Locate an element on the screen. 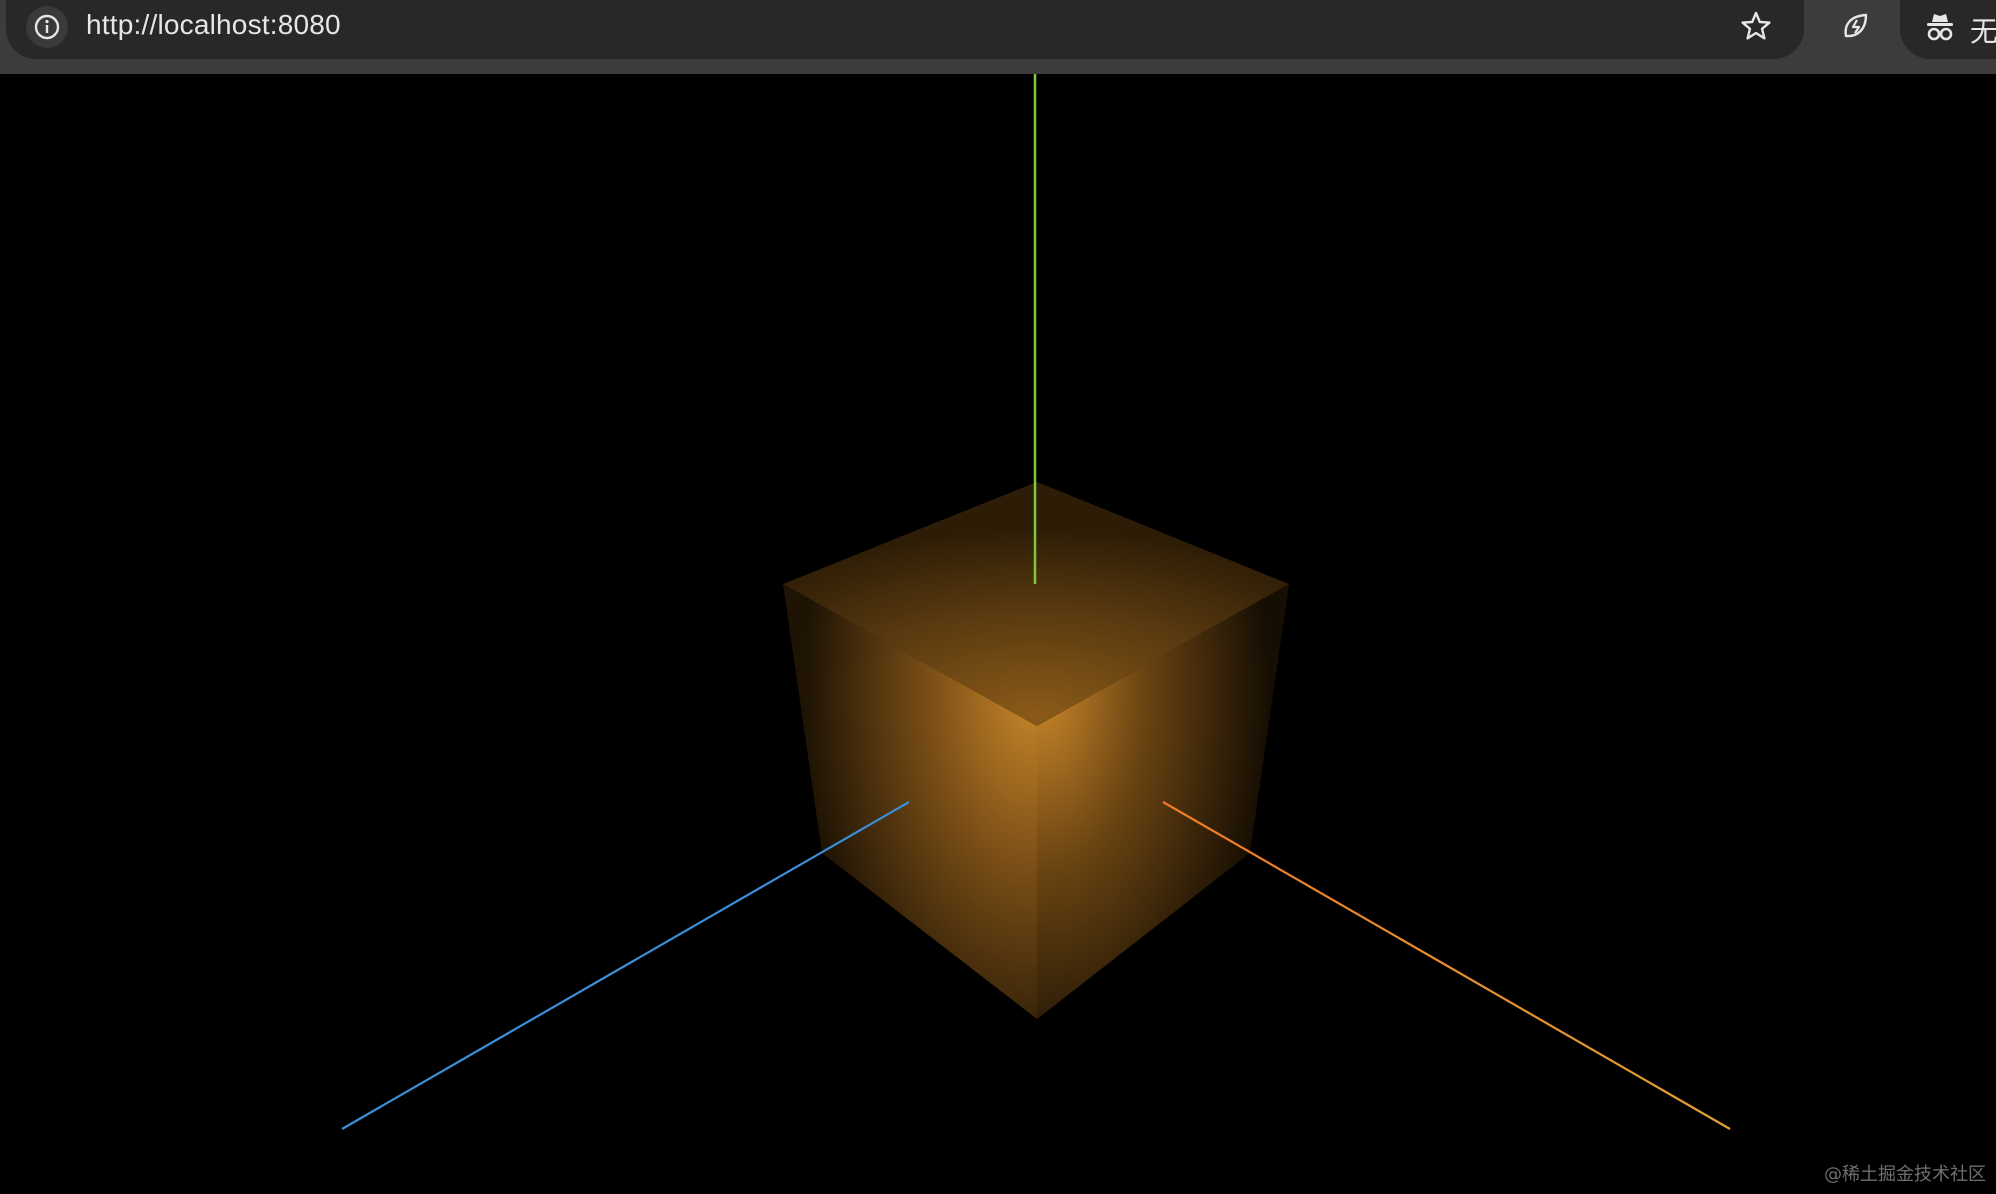  address-bar: http://localhost:8080 is located at coordinates (905, 29).